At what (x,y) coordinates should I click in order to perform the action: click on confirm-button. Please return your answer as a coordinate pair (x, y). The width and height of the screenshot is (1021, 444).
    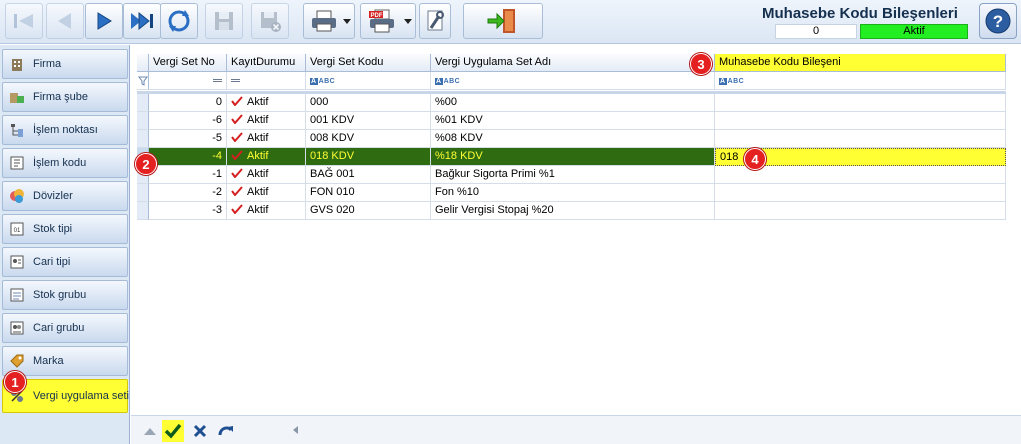
    Looking at the image, I should click on (173, 431).